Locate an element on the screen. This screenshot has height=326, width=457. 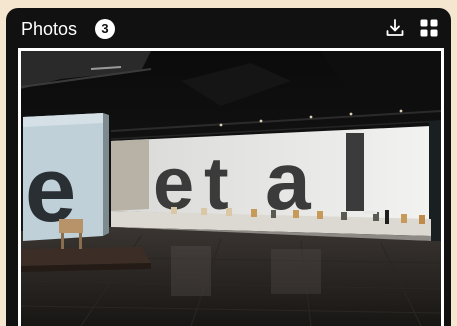
photo-count-badge: 3 is located at coordinates (105, 29).